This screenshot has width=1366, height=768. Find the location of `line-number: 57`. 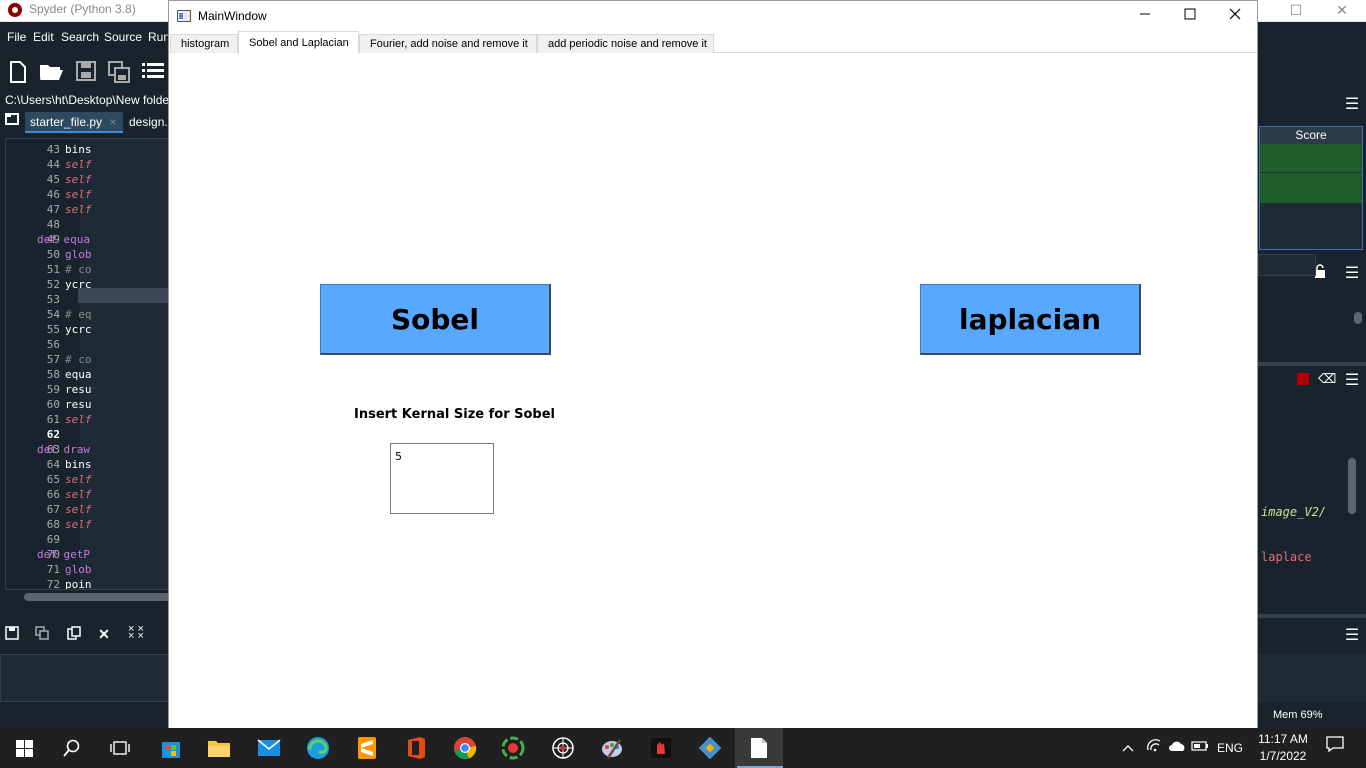

line-number: 57 is located at coordinates (53, 359).